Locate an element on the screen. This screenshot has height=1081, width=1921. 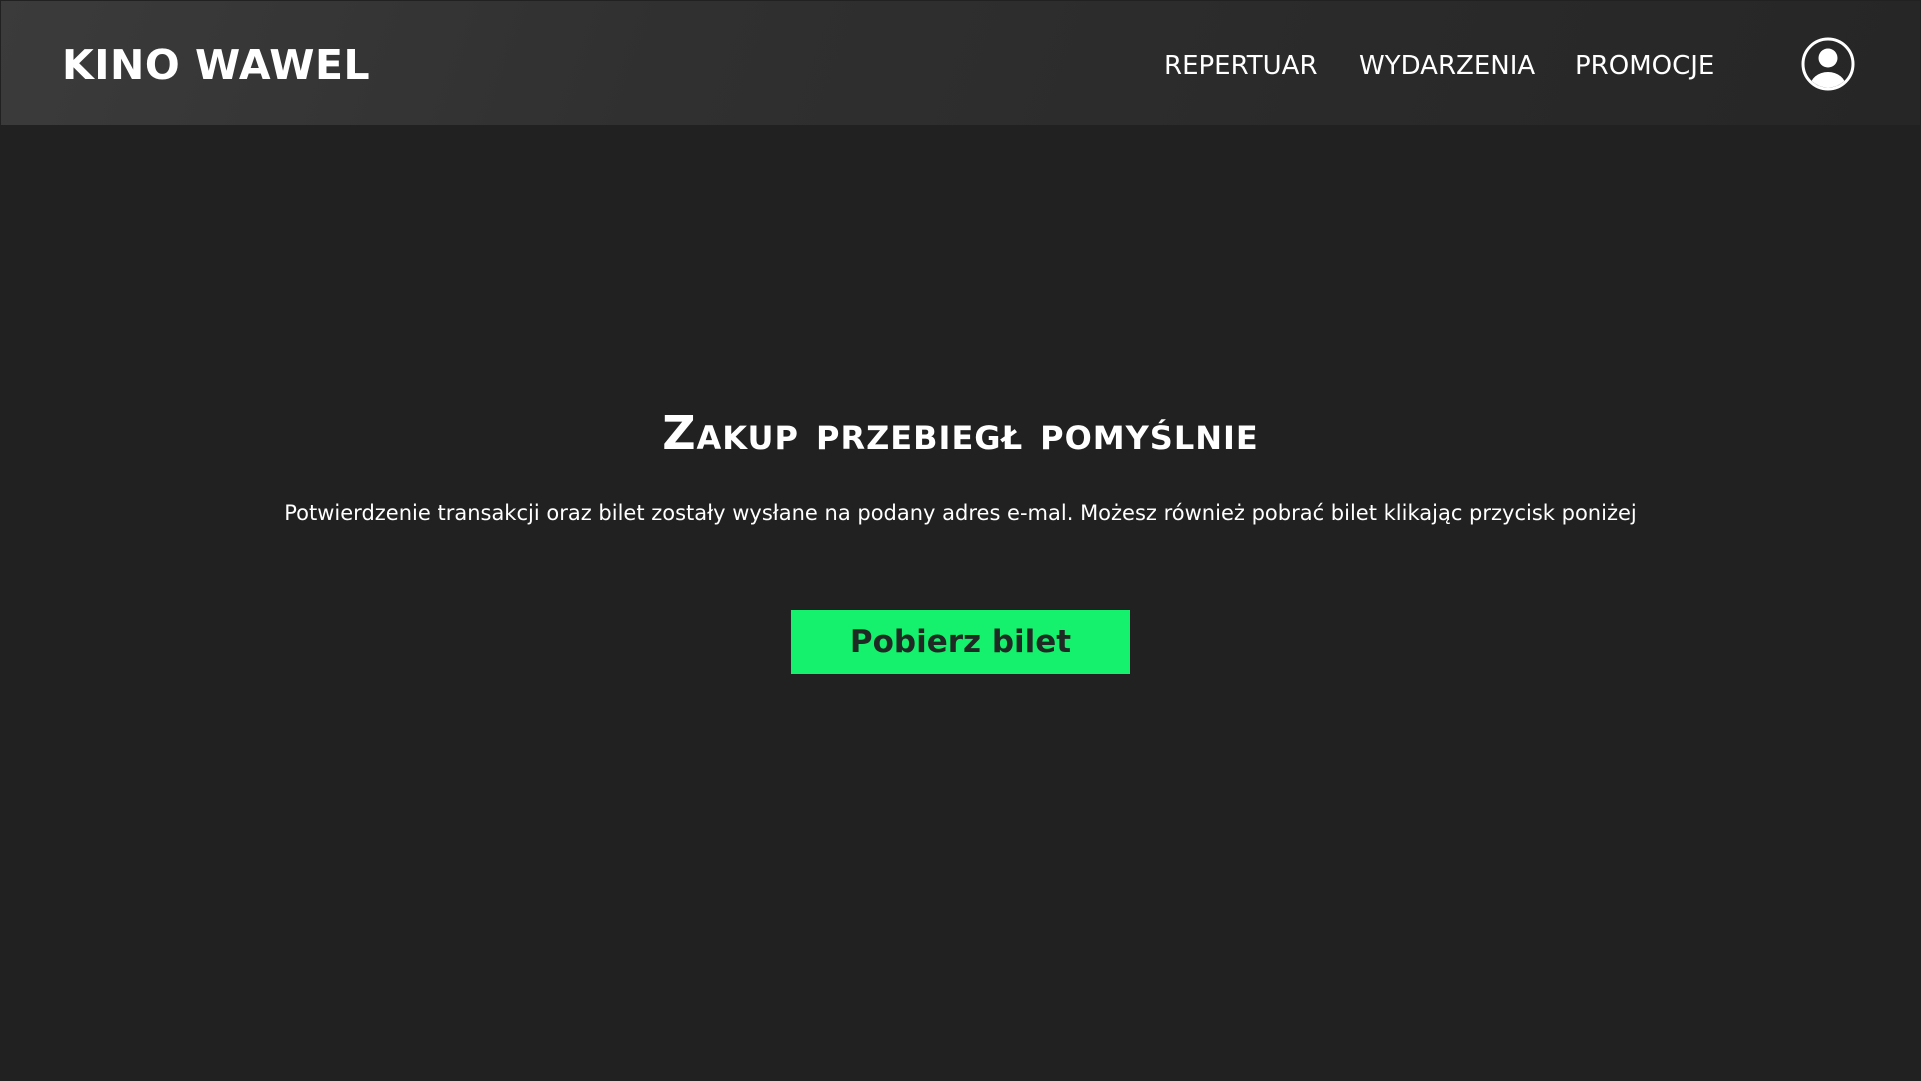
nav-link-repertuar: REPERTUAR is located at coordinates (1241, 66).